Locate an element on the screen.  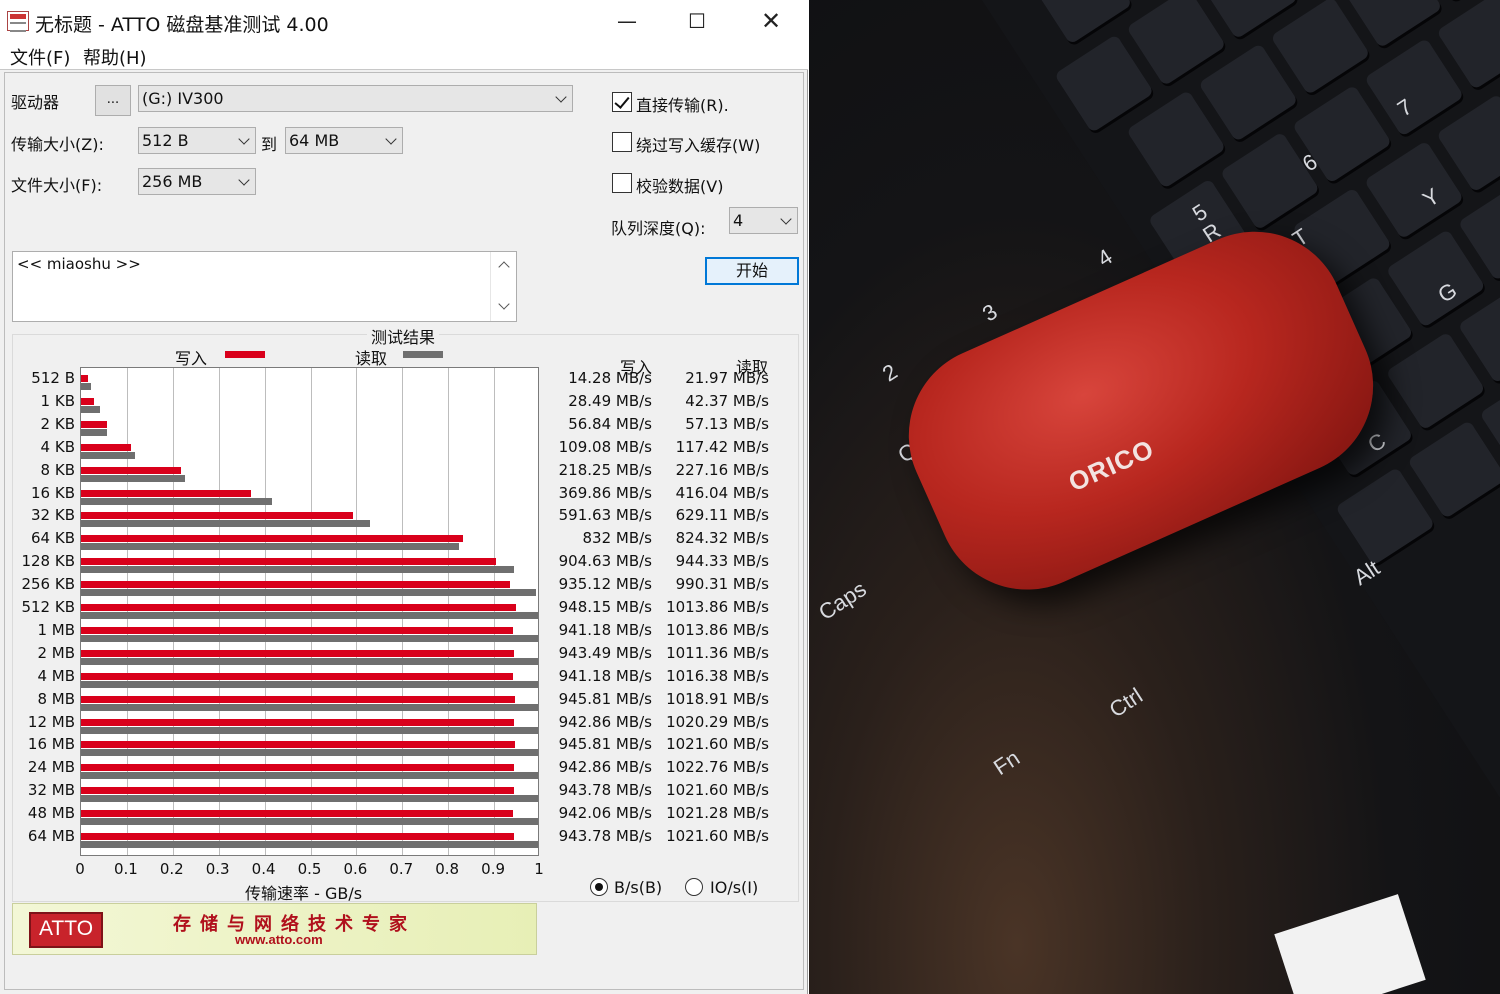
row-label: 128 KB is located at coordinates (48, 561).